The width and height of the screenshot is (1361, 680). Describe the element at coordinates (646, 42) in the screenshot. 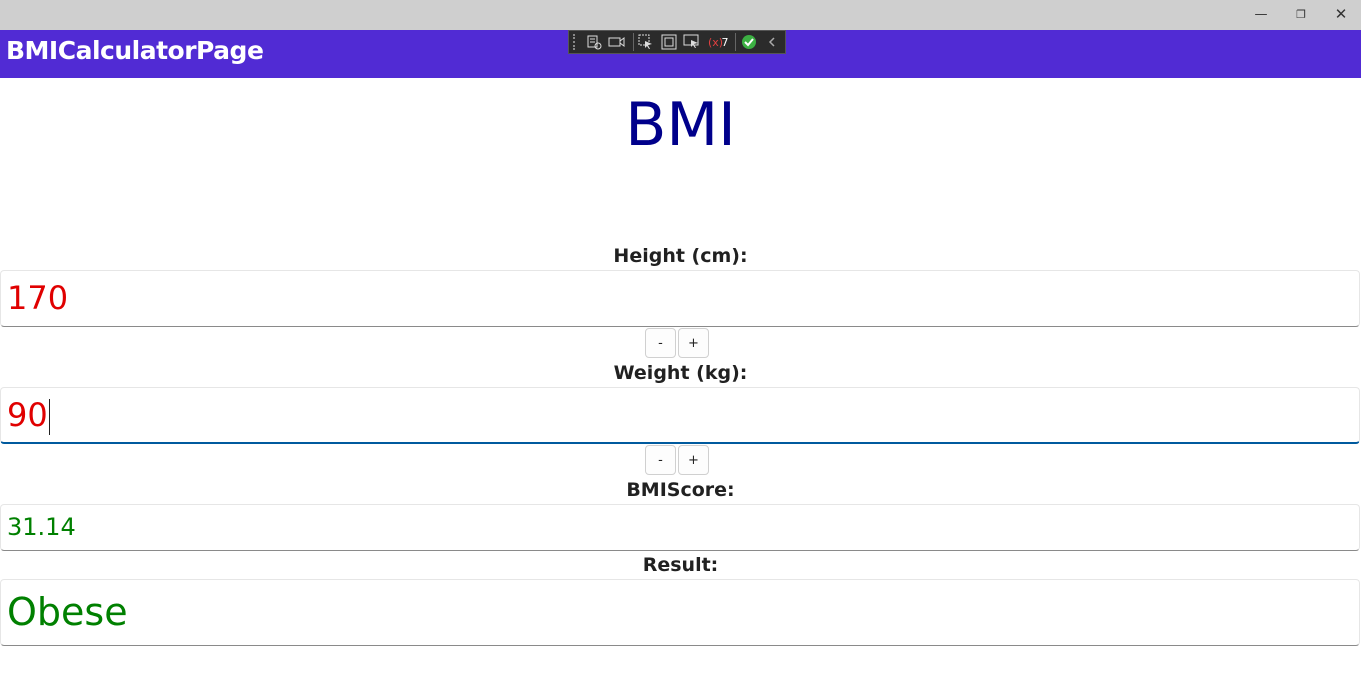

I see `select-element-icon` at that location.